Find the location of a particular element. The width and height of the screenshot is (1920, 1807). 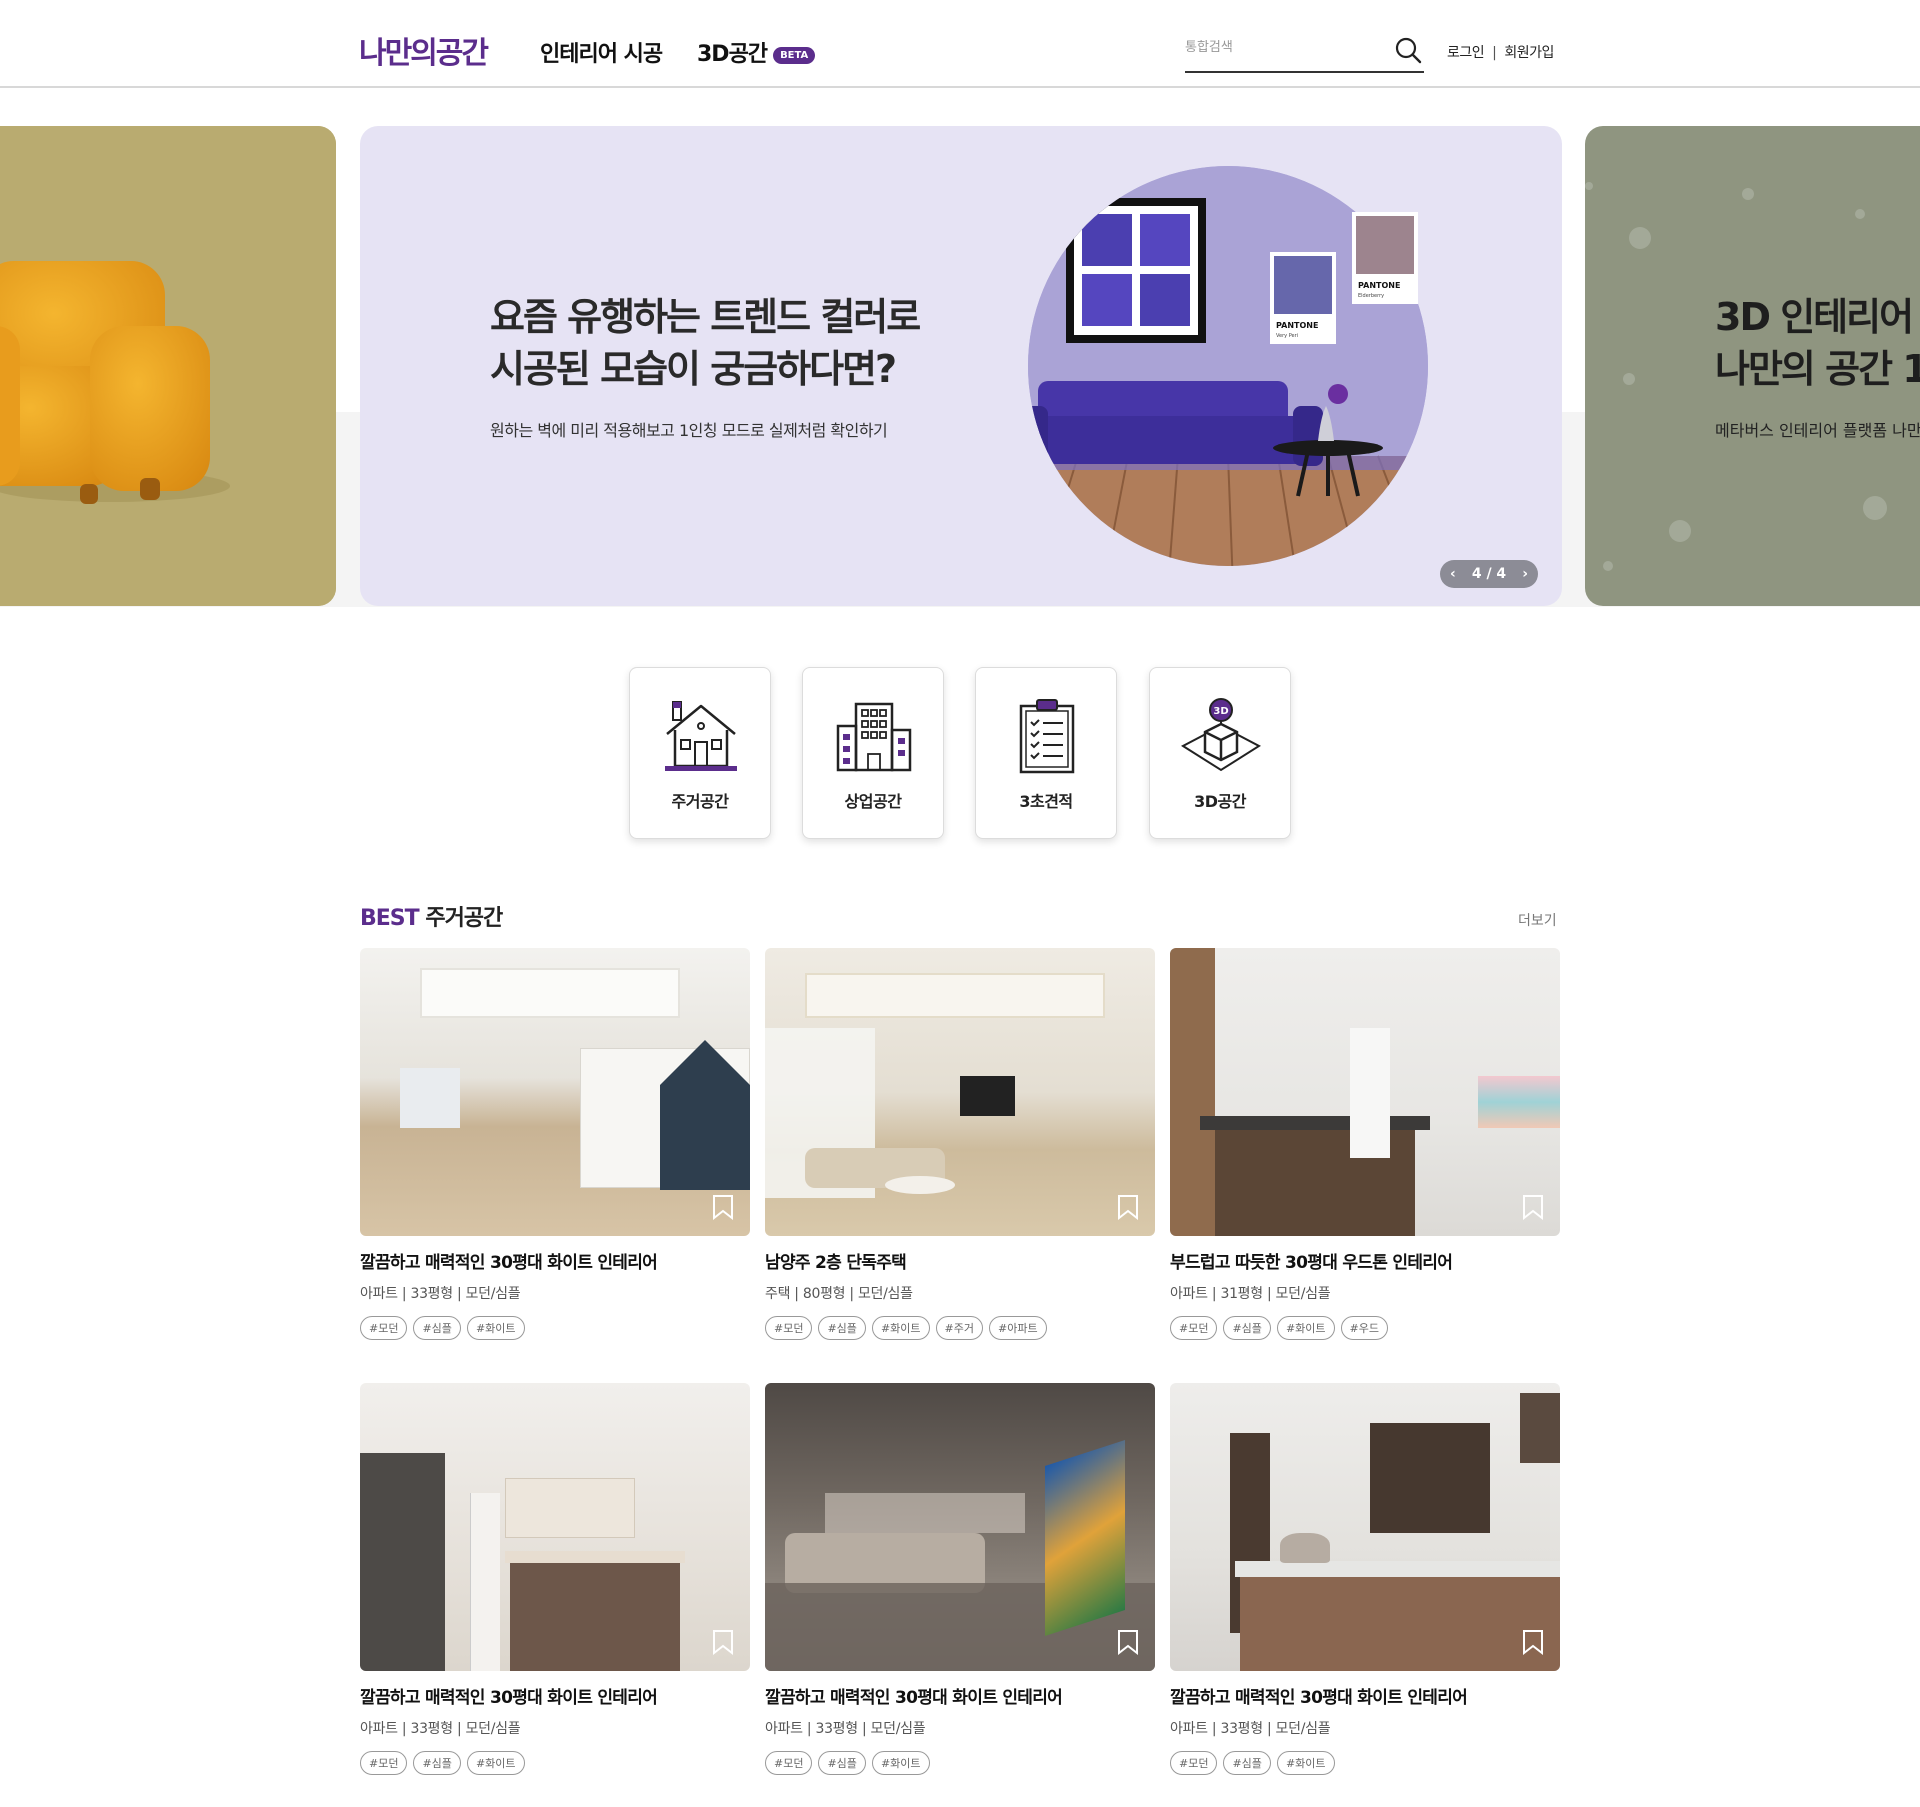

nav-3d-space-label: 3D공간 is located at coordinates (732, 54).